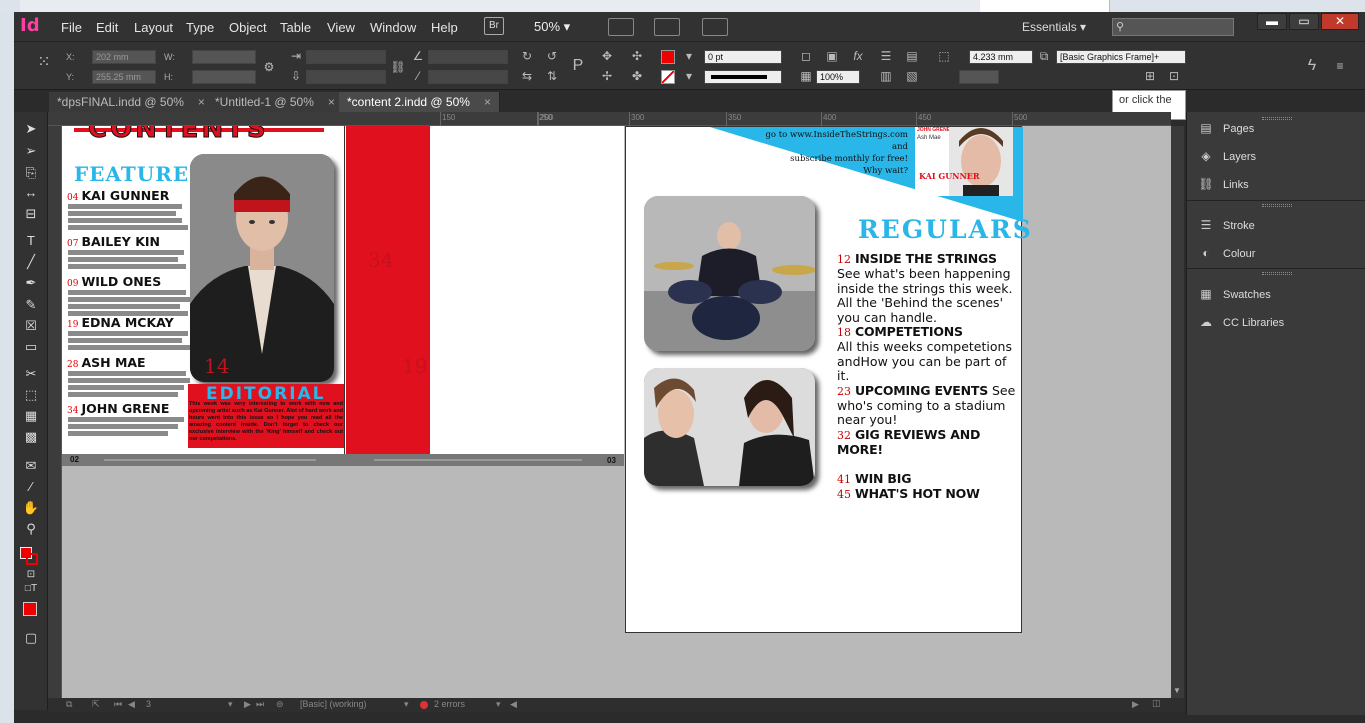 This screenshot has height=723, width=1365. Describe the element at coordinates (637, 56) in the screenshot. I see `select-content-icon: ✣` at that location.